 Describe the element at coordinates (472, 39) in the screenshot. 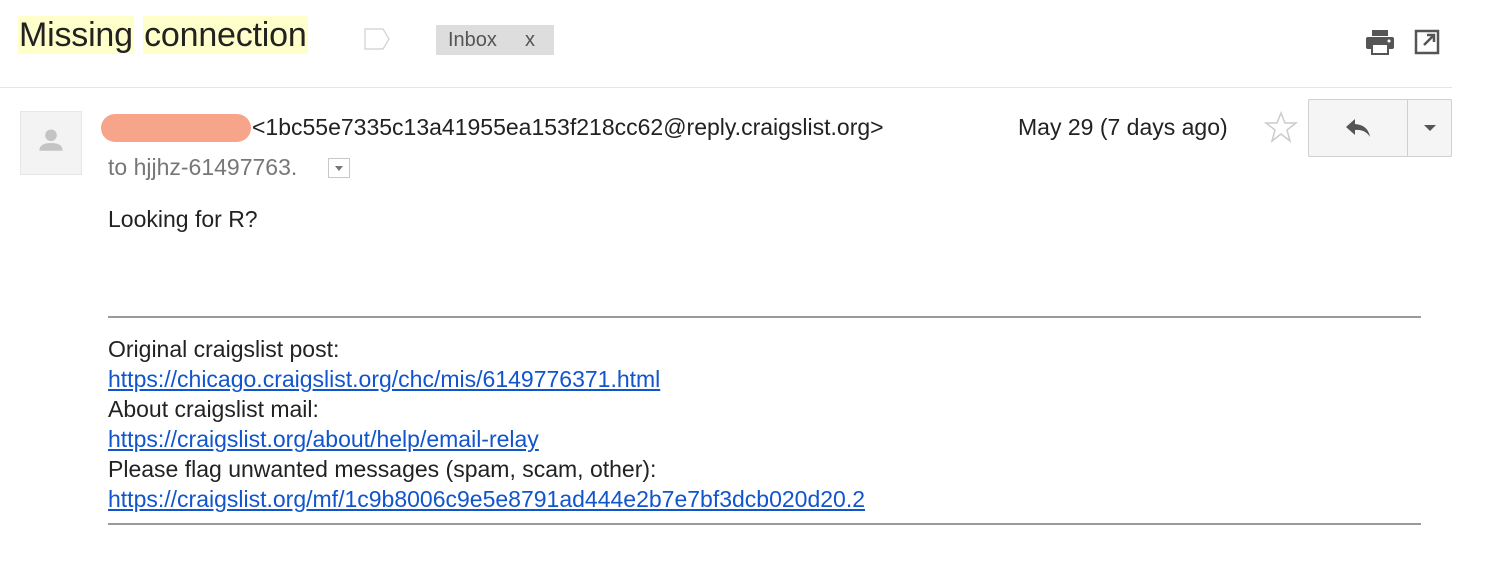

I see `inbox-label-text: Inbox` at that location.